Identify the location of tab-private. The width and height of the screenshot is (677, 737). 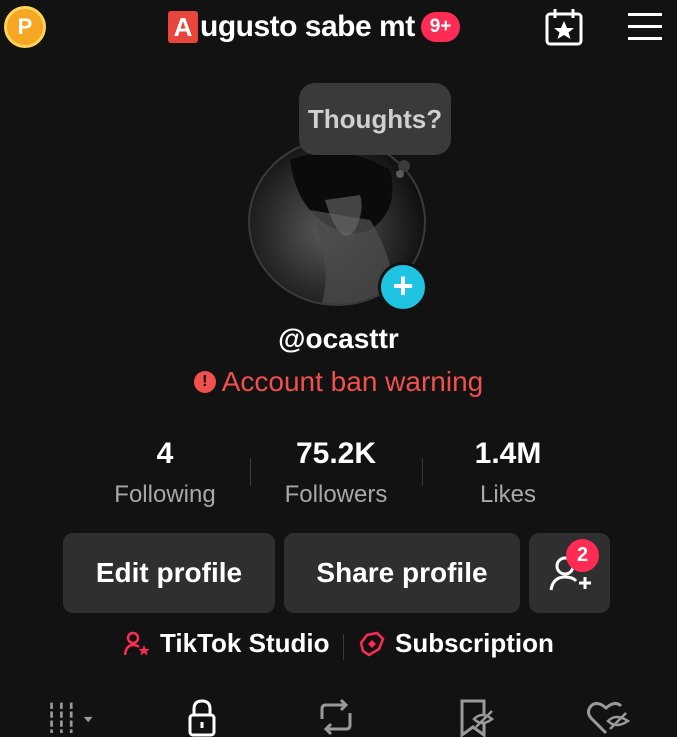
(202, 716).